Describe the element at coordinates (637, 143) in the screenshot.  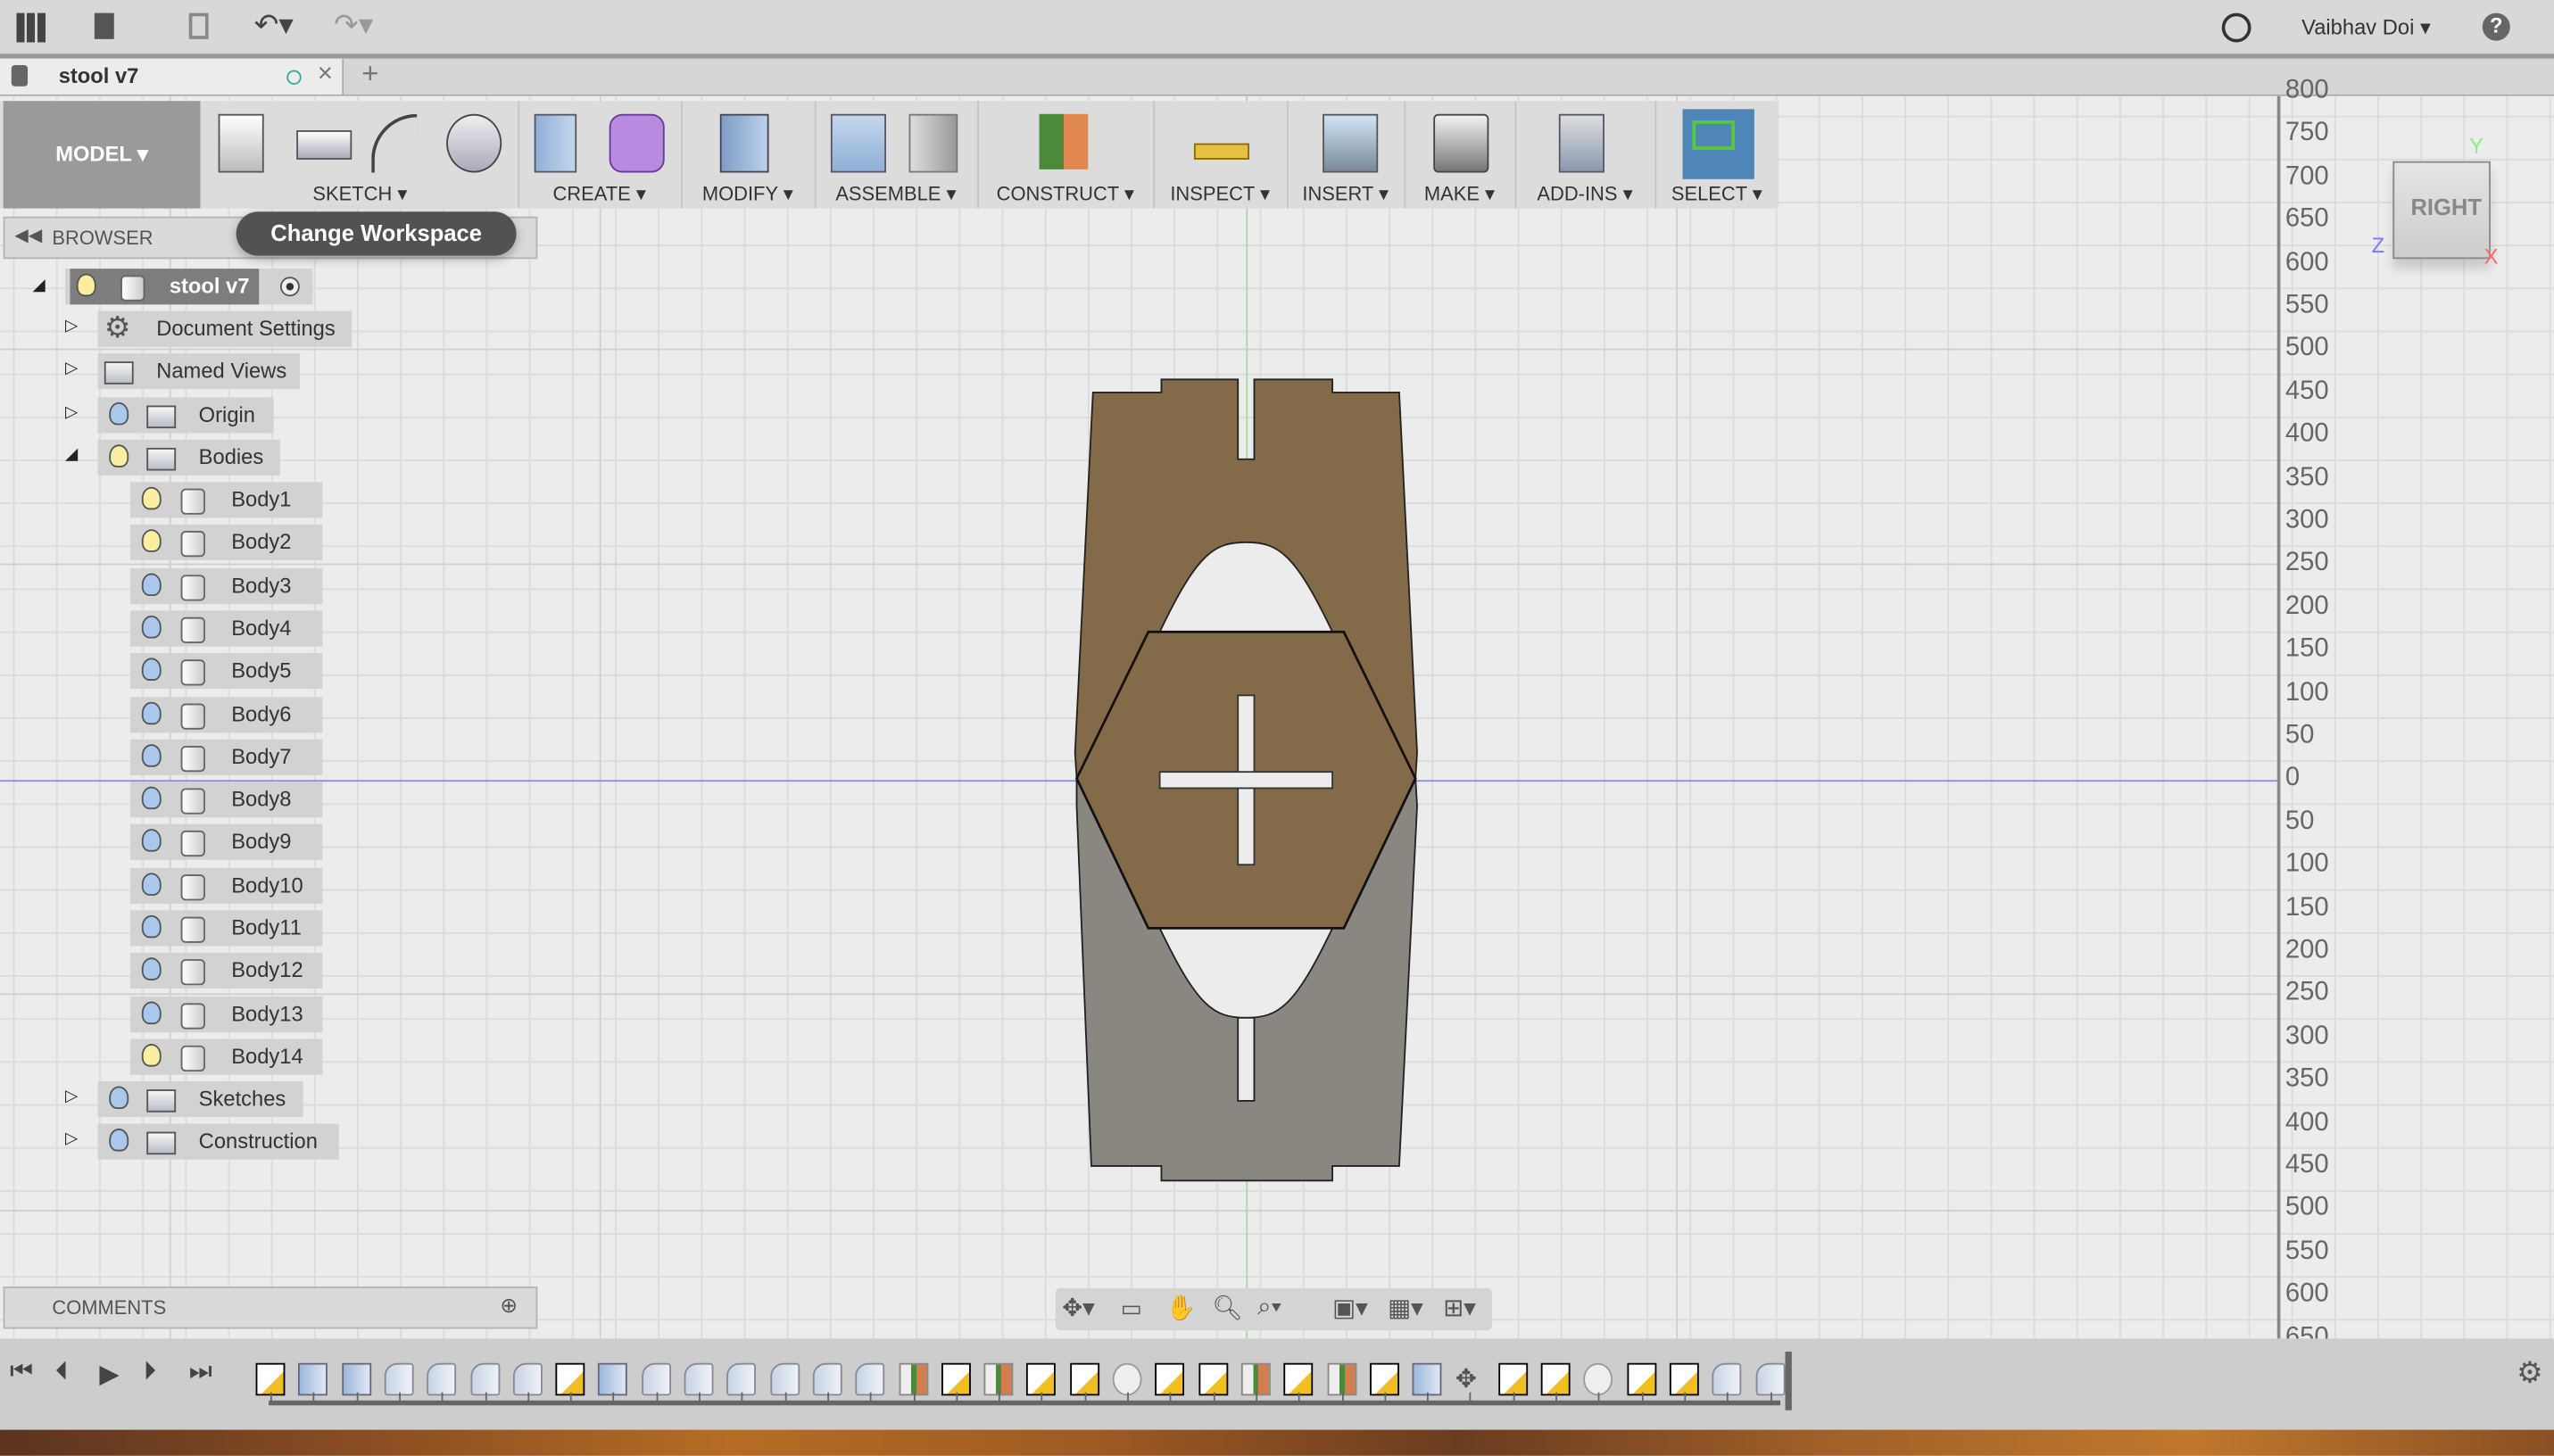
I see `form-icon` at that location.